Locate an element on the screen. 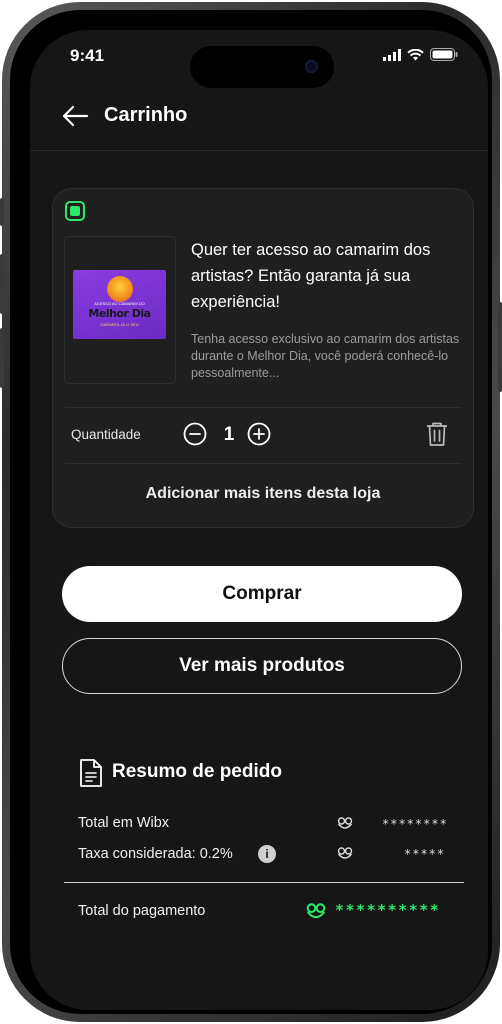 The height and width of the screenshot is (1024, 502). back-arrow-icon is located at coordinates (75, 116).